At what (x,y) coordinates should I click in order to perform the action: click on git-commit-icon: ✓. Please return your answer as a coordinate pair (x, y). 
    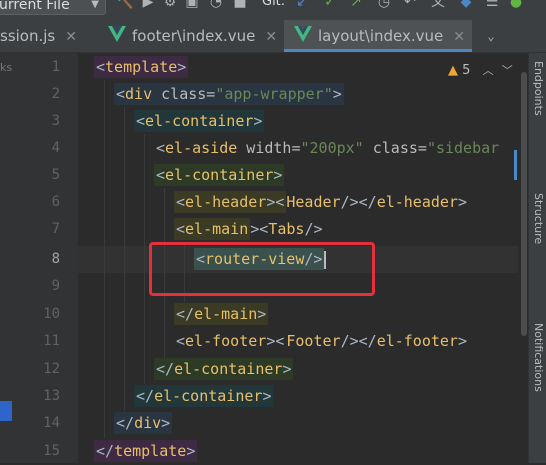
    Looking at the image, I should click on (330, 5).